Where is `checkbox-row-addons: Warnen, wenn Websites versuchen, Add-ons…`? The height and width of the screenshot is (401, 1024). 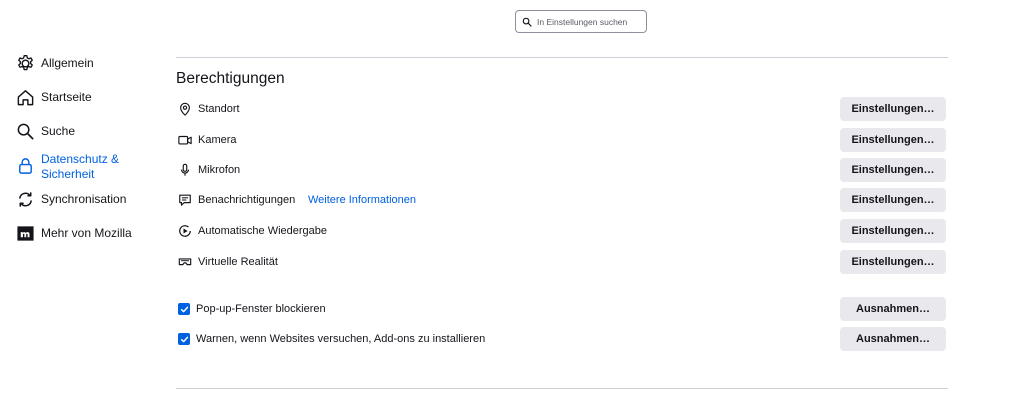 checkbox-row-addons: Warnen, wenn Websites versuchen, Add-ons… is located at coordinates (561, 339).